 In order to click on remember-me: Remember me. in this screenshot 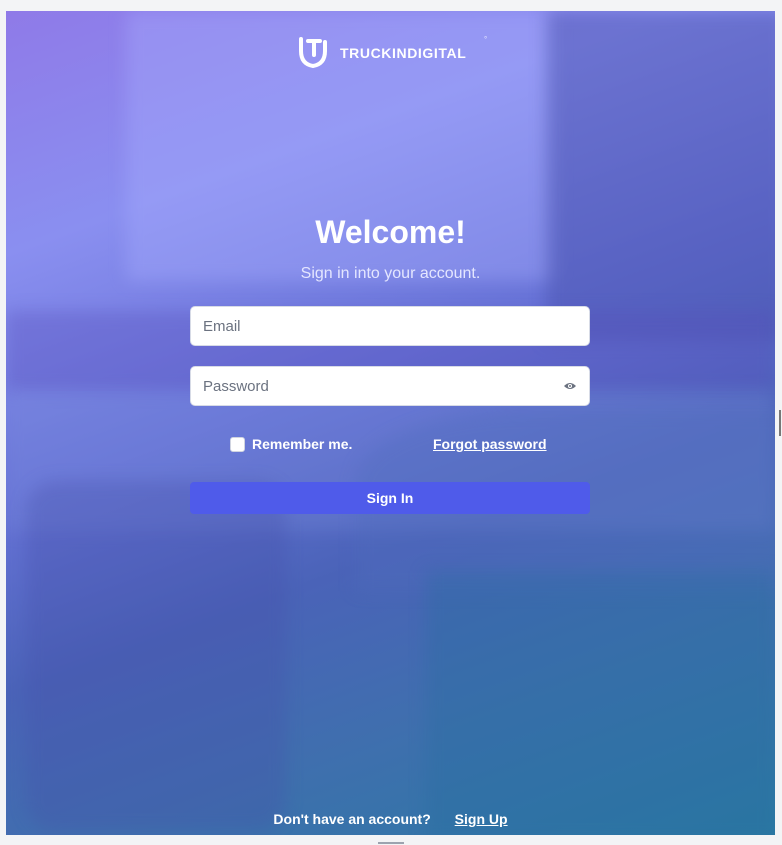, I will do `click(291, 444)`.